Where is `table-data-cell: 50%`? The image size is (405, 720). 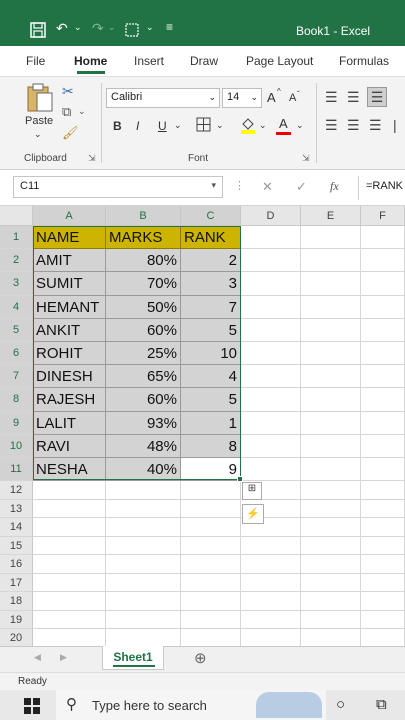 table-data-cell: 50% is located at coordinates (143, 307).